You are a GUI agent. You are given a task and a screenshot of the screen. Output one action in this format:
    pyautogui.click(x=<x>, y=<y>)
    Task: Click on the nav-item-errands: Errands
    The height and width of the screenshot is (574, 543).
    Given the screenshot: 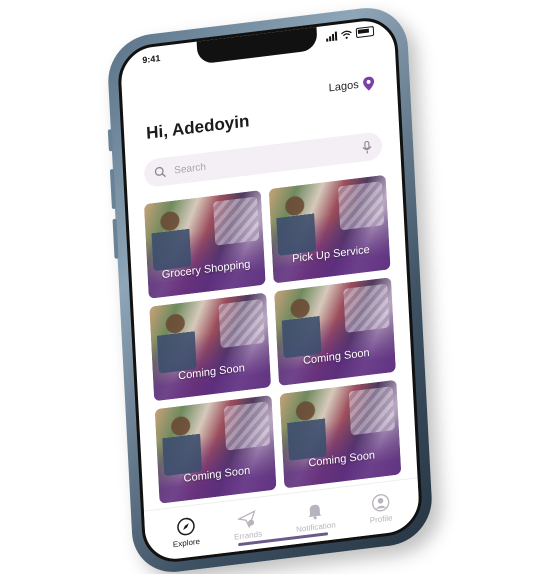 What is the action you would take?
    pyautogui.click(x=248, y=525)
    